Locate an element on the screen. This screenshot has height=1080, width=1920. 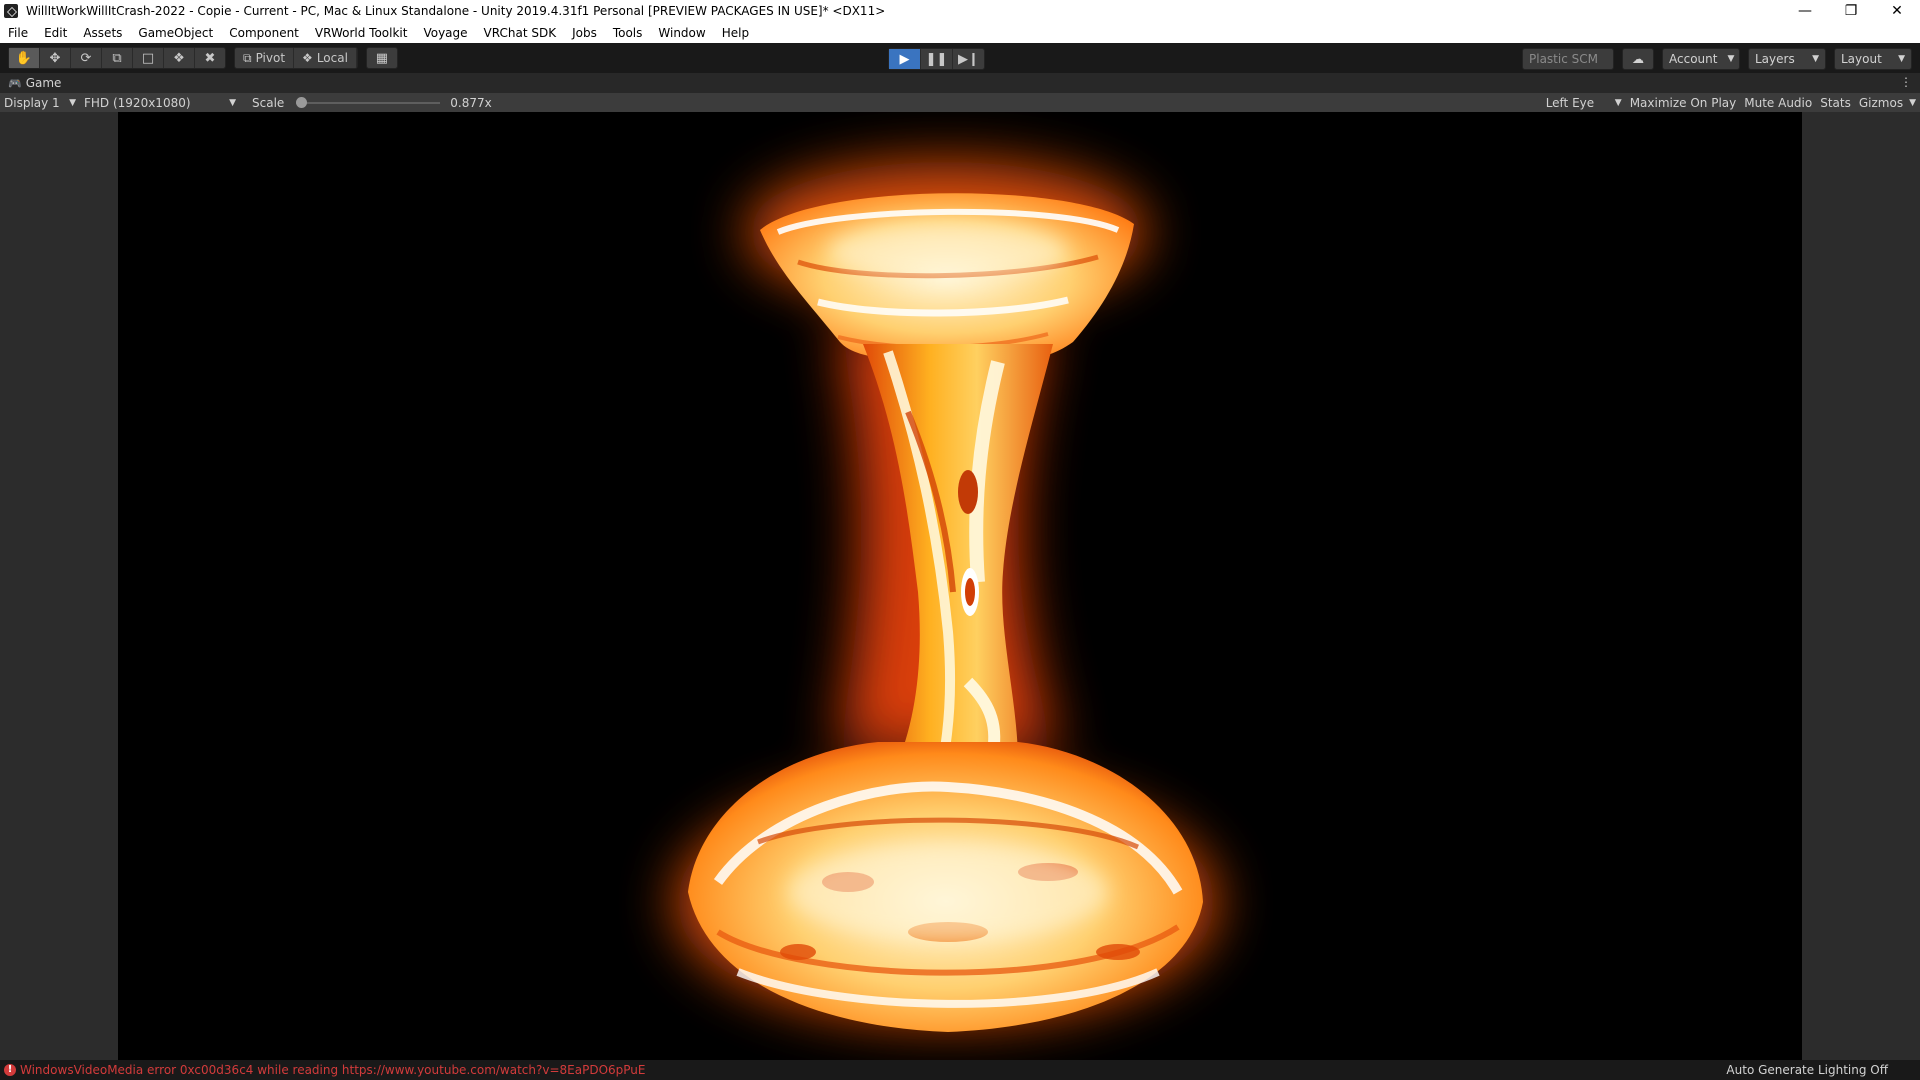
menu-file: File is located at coordinates (18, 33).